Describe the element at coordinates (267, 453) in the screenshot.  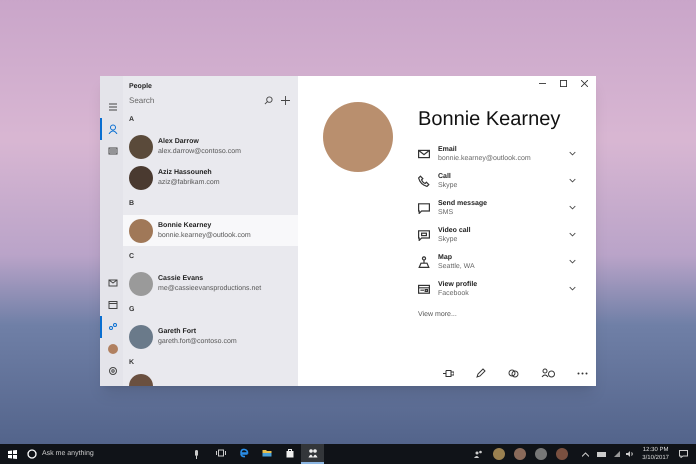
I see `folder-icon` at that location.